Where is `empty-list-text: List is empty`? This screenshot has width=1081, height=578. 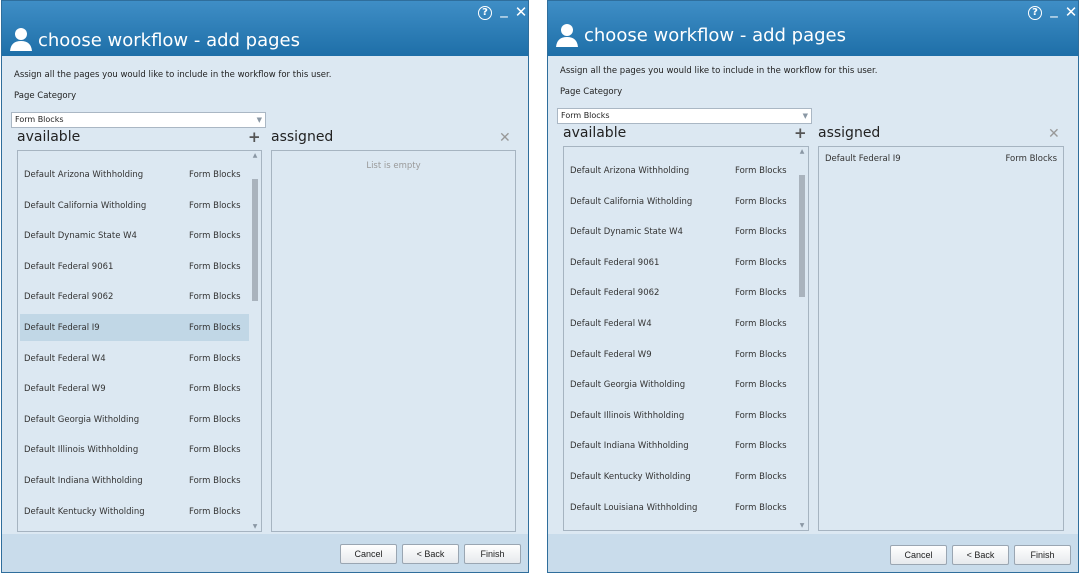 empty-list-text: List is empty is located at coordinates (393, 166).